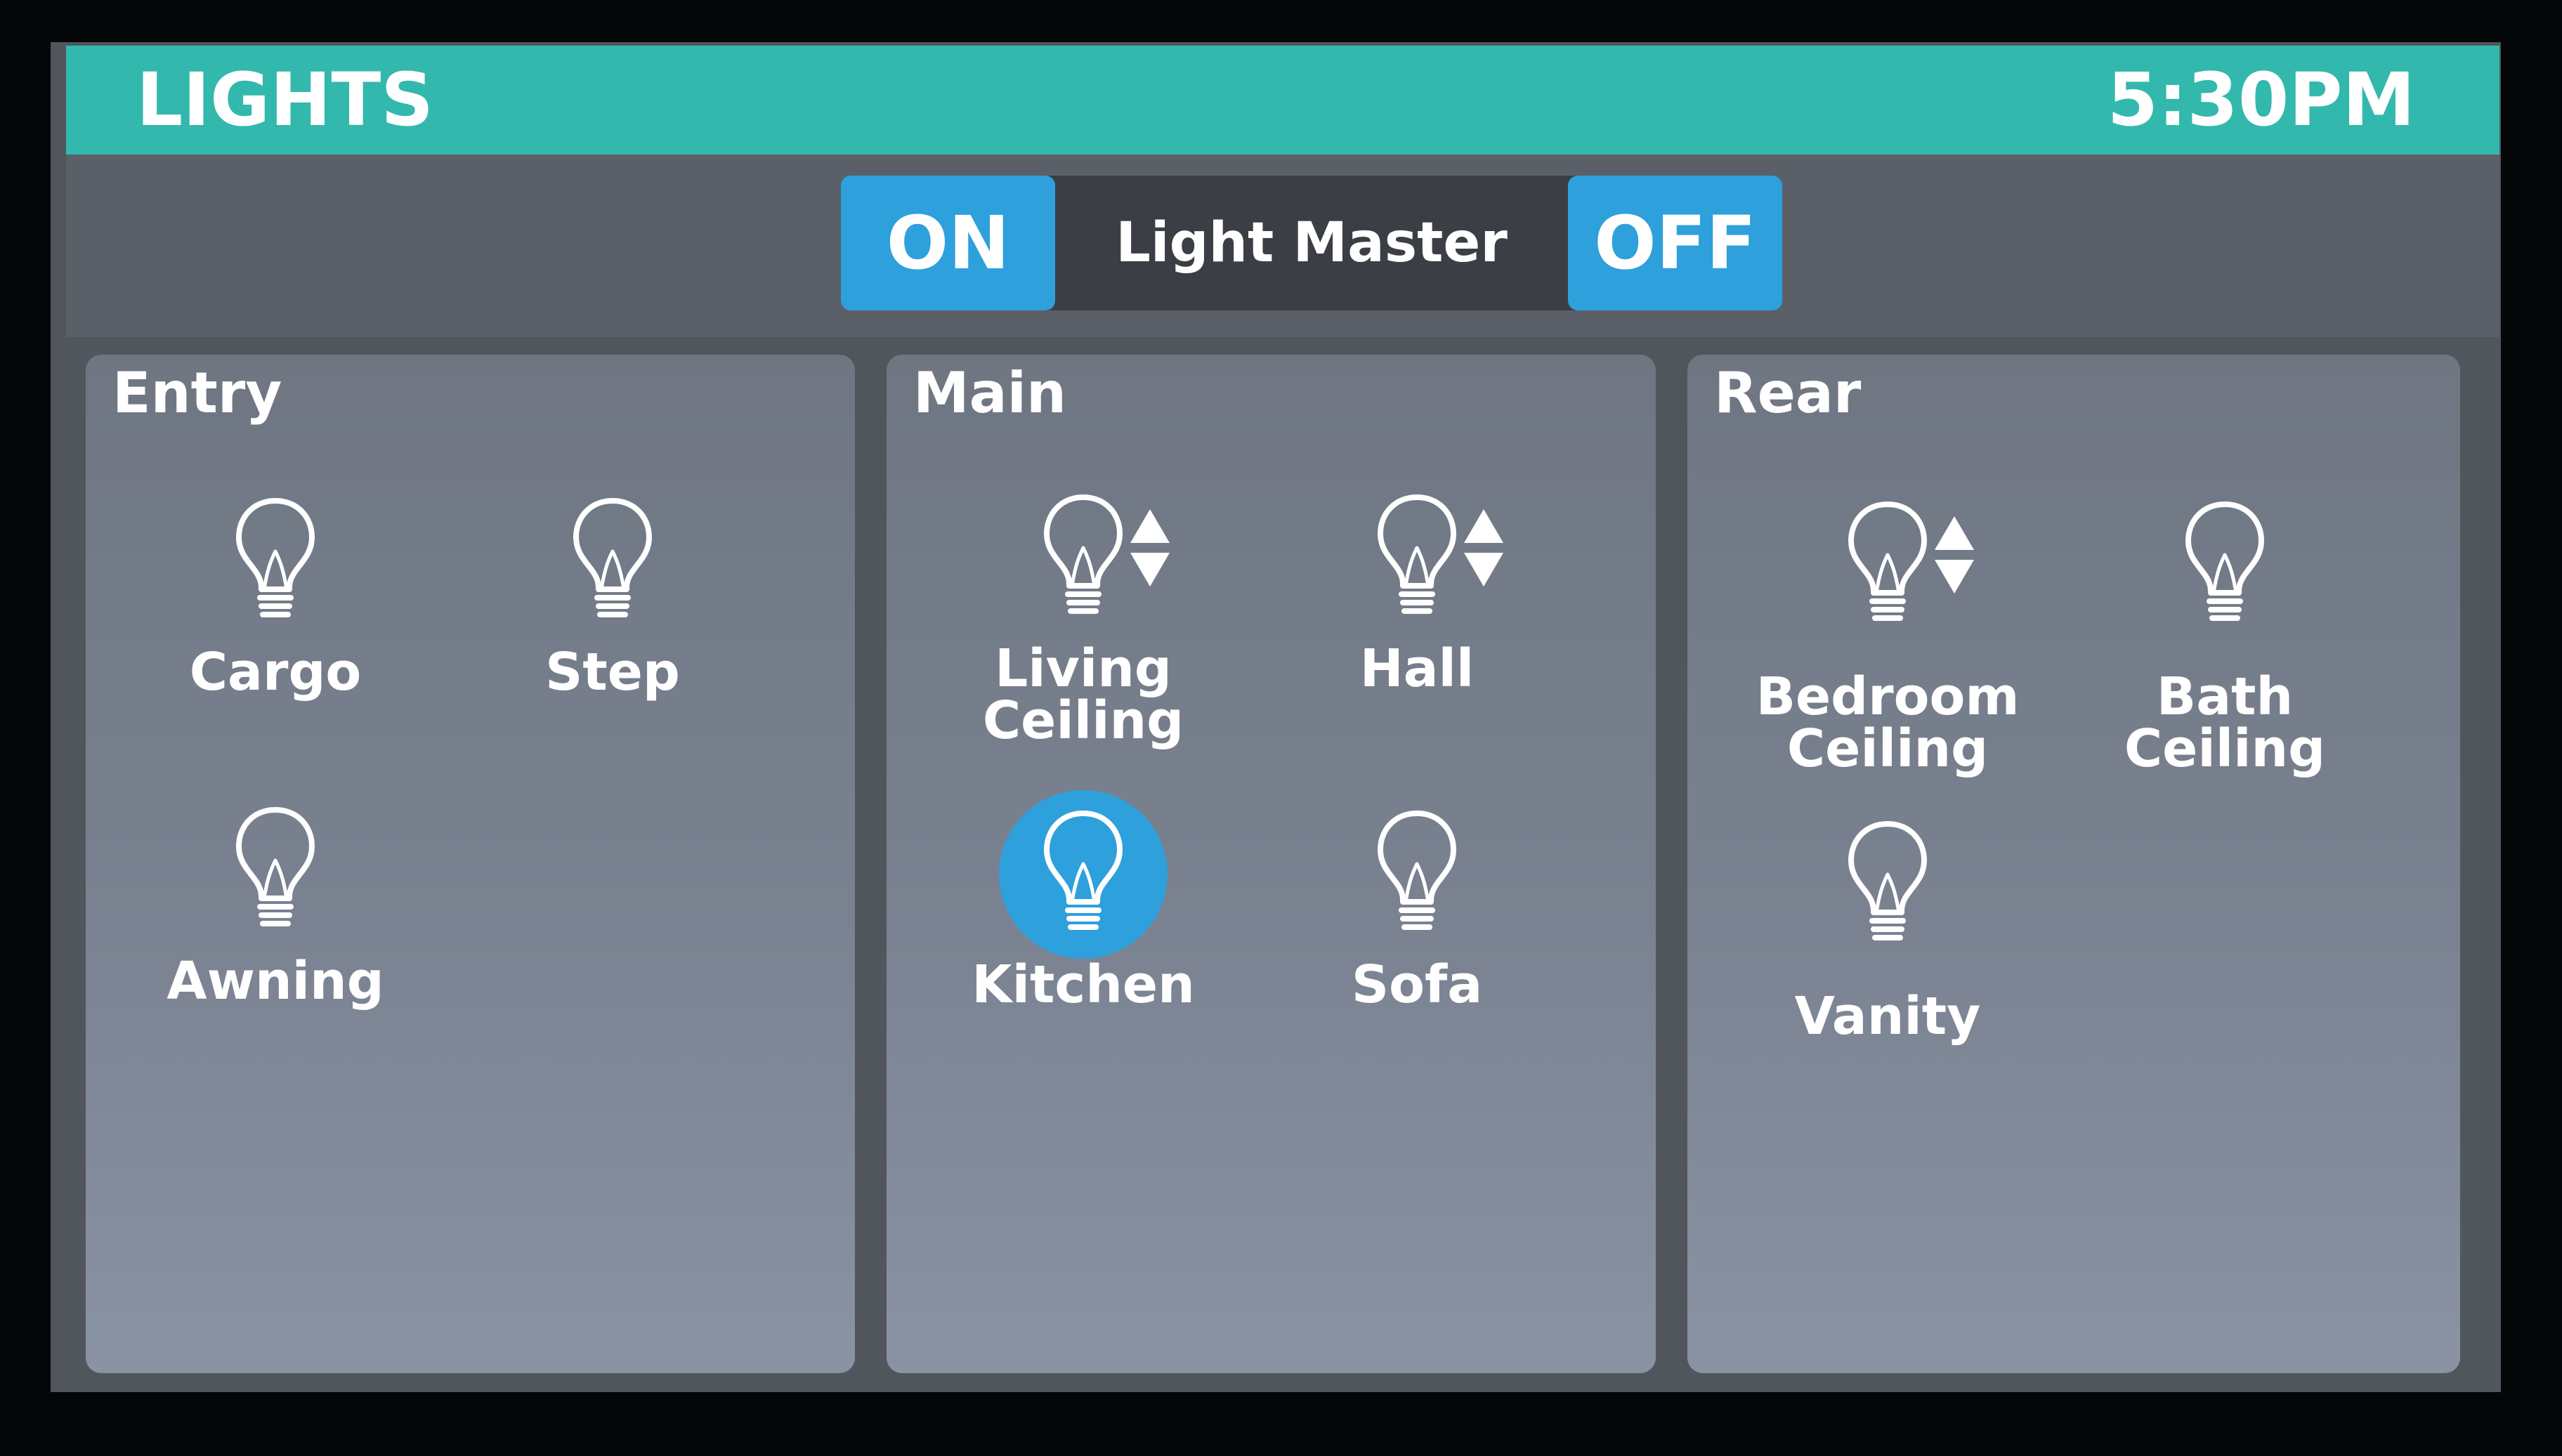 This screenshot has height=1456, width=2562. I want to click on light-hall: Hall, so click(1416, 622).